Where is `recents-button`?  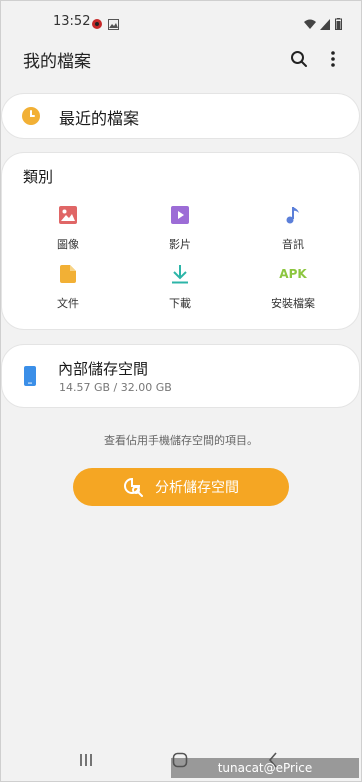
recents-button is located at coordinates (86, 760).